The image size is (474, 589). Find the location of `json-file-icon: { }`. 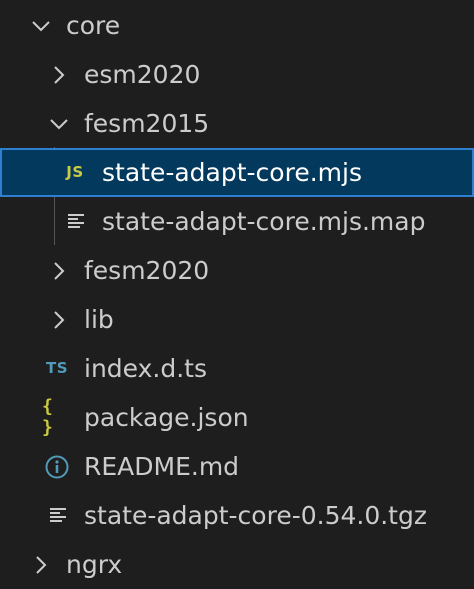

json-file-icon: { } is located at coordinates (48, 417).